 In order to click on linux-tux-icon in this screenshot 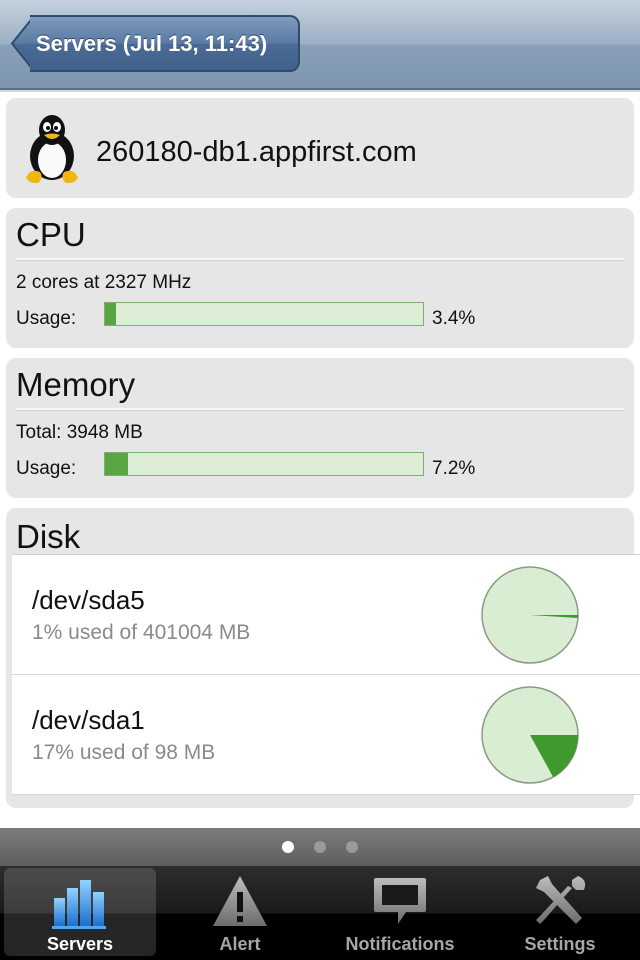, I will do `click(52, 149)`.